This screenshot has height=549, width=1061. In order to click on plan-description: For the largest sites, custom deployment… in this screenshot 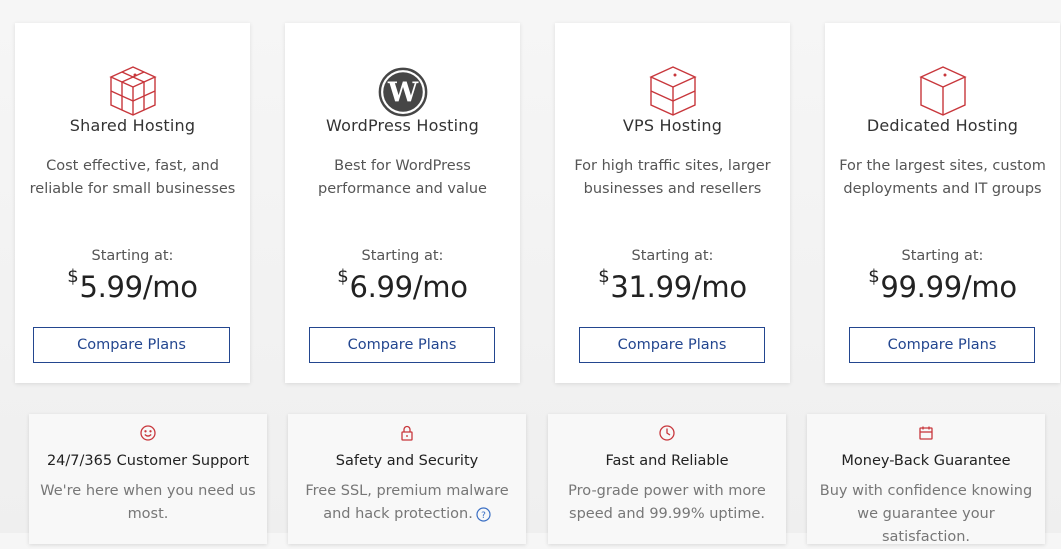, I will do `click(942, 178)`.